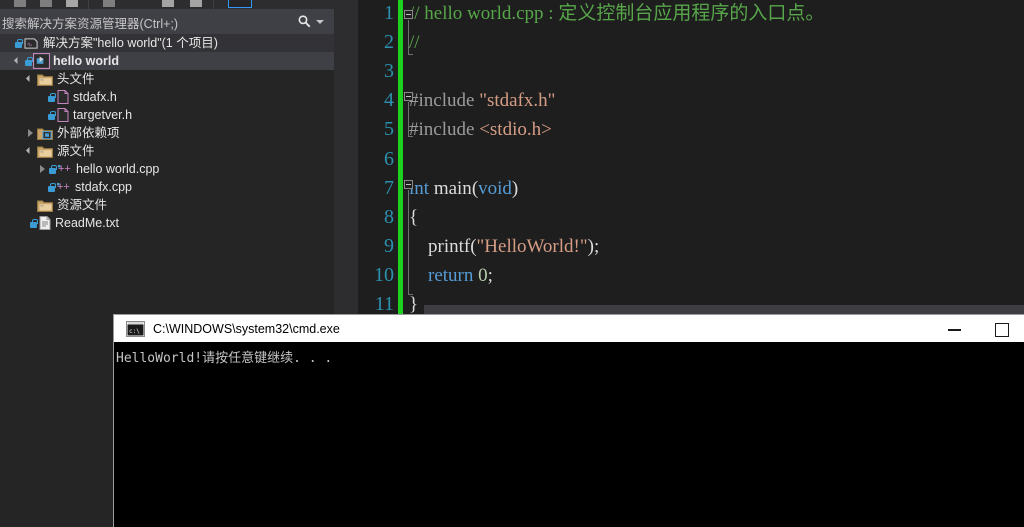  I want to click on editor-horizontal-scrollbar, so click(724, 310).